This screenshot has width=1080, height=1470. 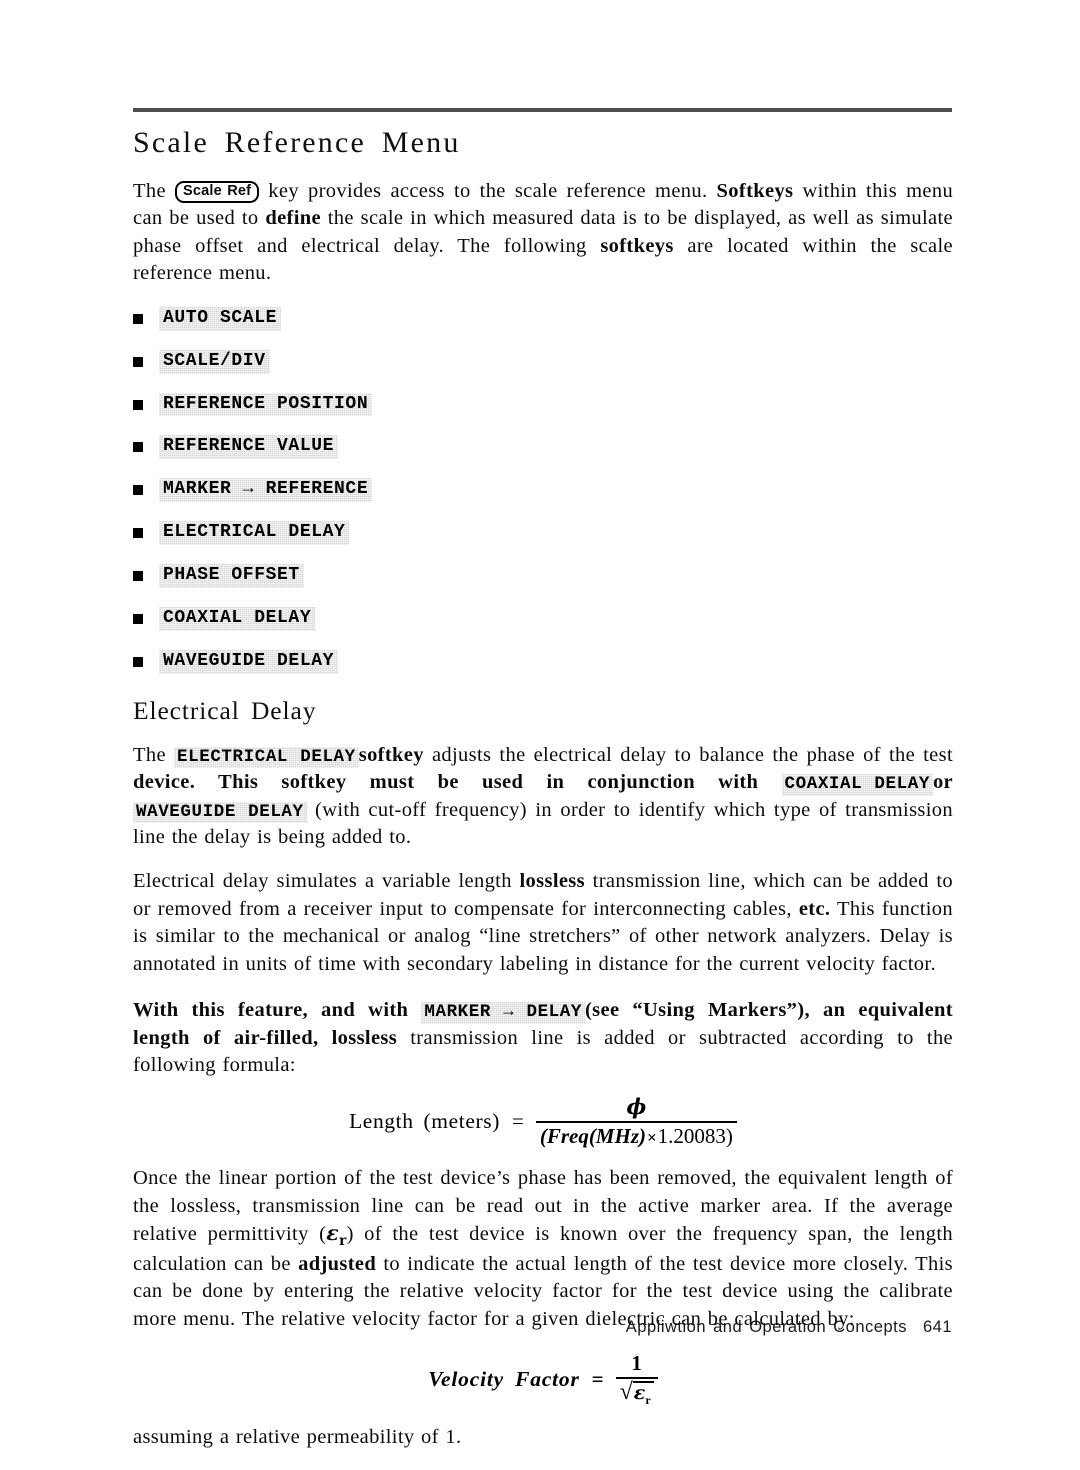 What do you see at coordinates (729, 1135) in the screenshot?
I see `den-close-paren: )` at bounding box center [729, 1135].